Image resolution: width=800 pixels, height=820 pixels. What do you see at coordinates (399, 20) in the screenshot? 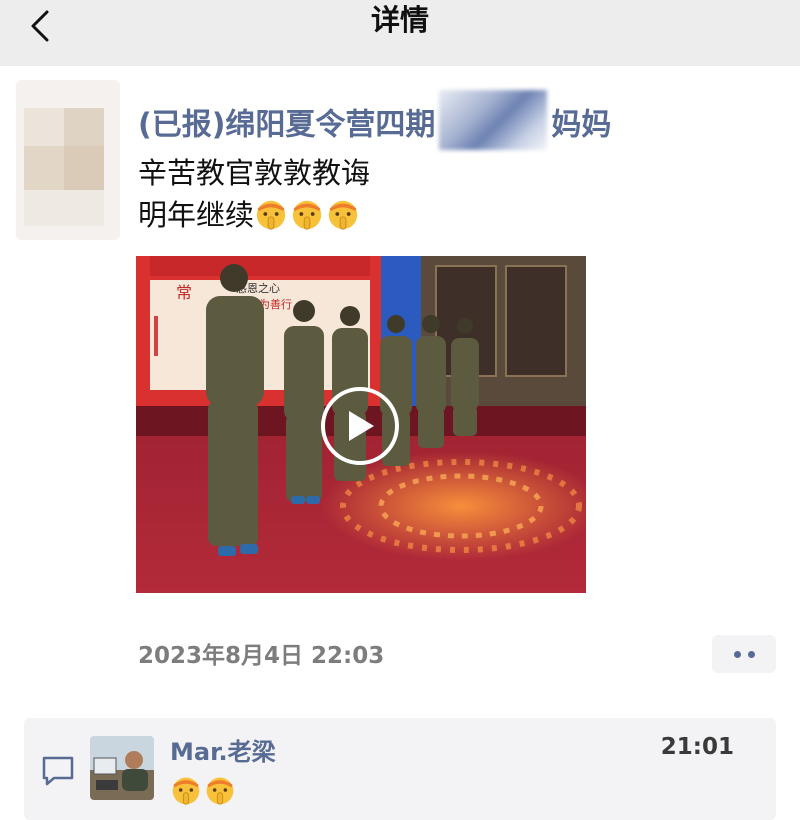
I see `page-title: 详情` at bounding box center [399, 20].